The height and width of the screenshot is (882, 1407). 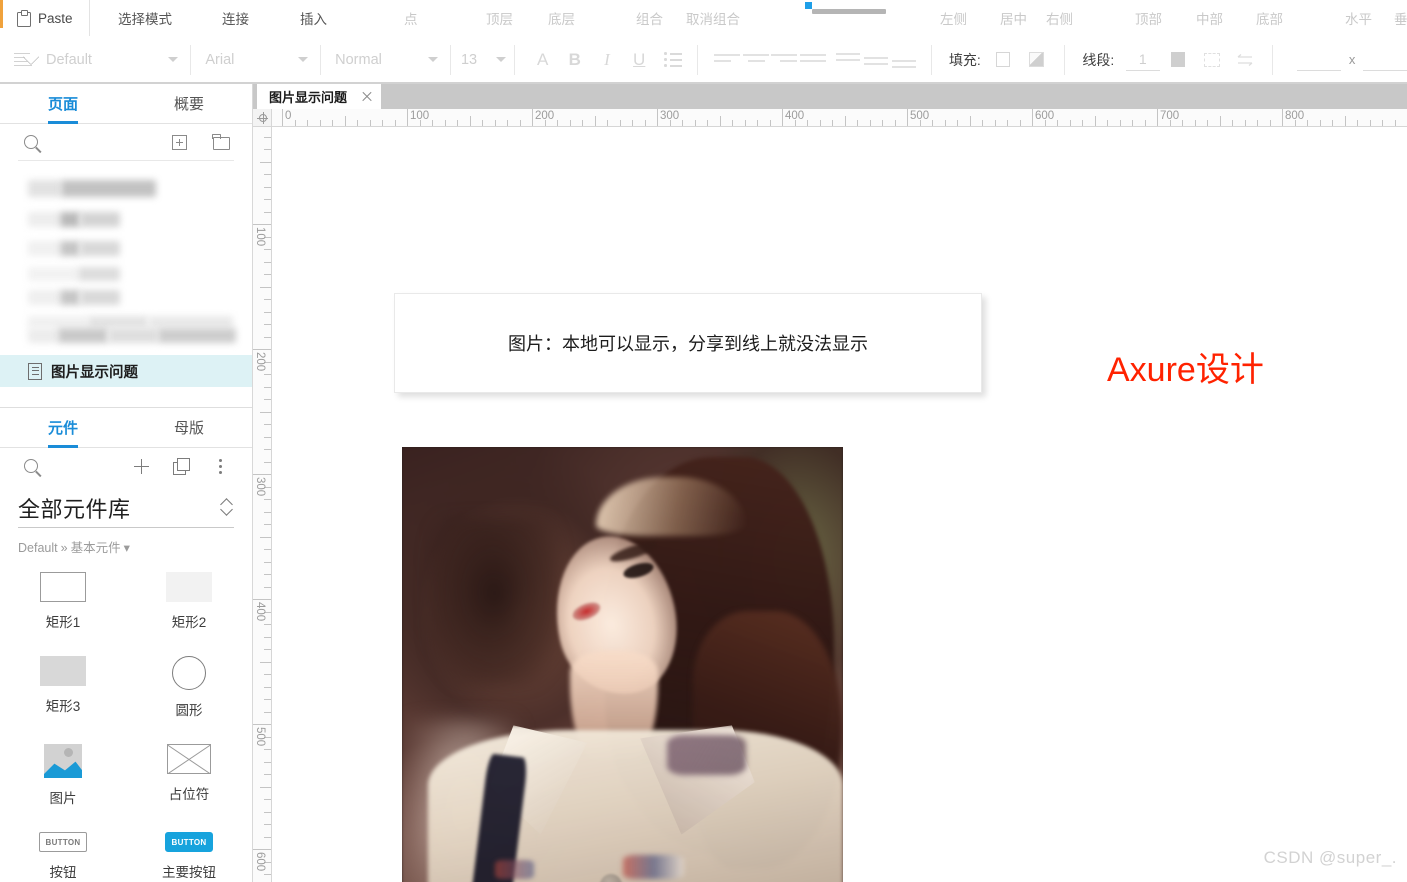 I want to click on widget-circle: 圆形, so click(x=189, y=687).